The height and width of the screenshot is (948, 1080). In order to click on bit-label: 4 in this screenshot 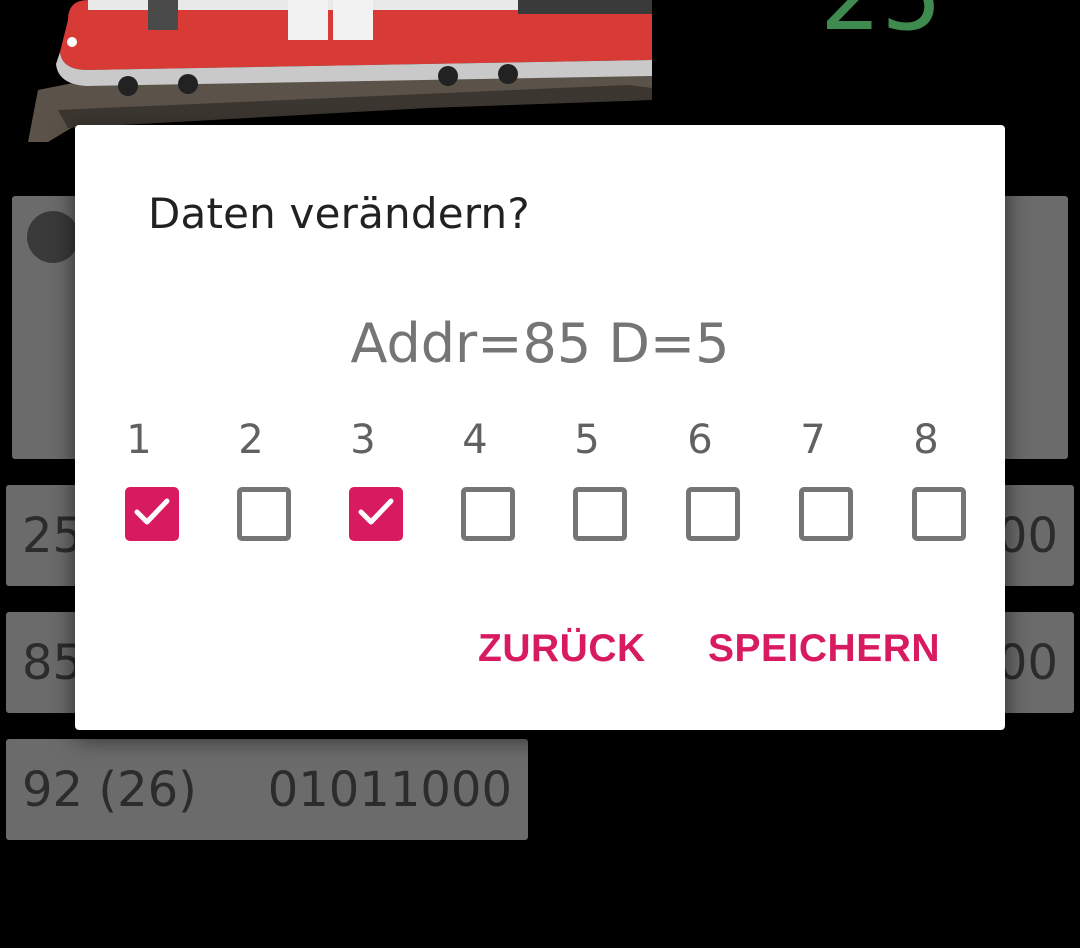, I will do `click(475, 440)`.